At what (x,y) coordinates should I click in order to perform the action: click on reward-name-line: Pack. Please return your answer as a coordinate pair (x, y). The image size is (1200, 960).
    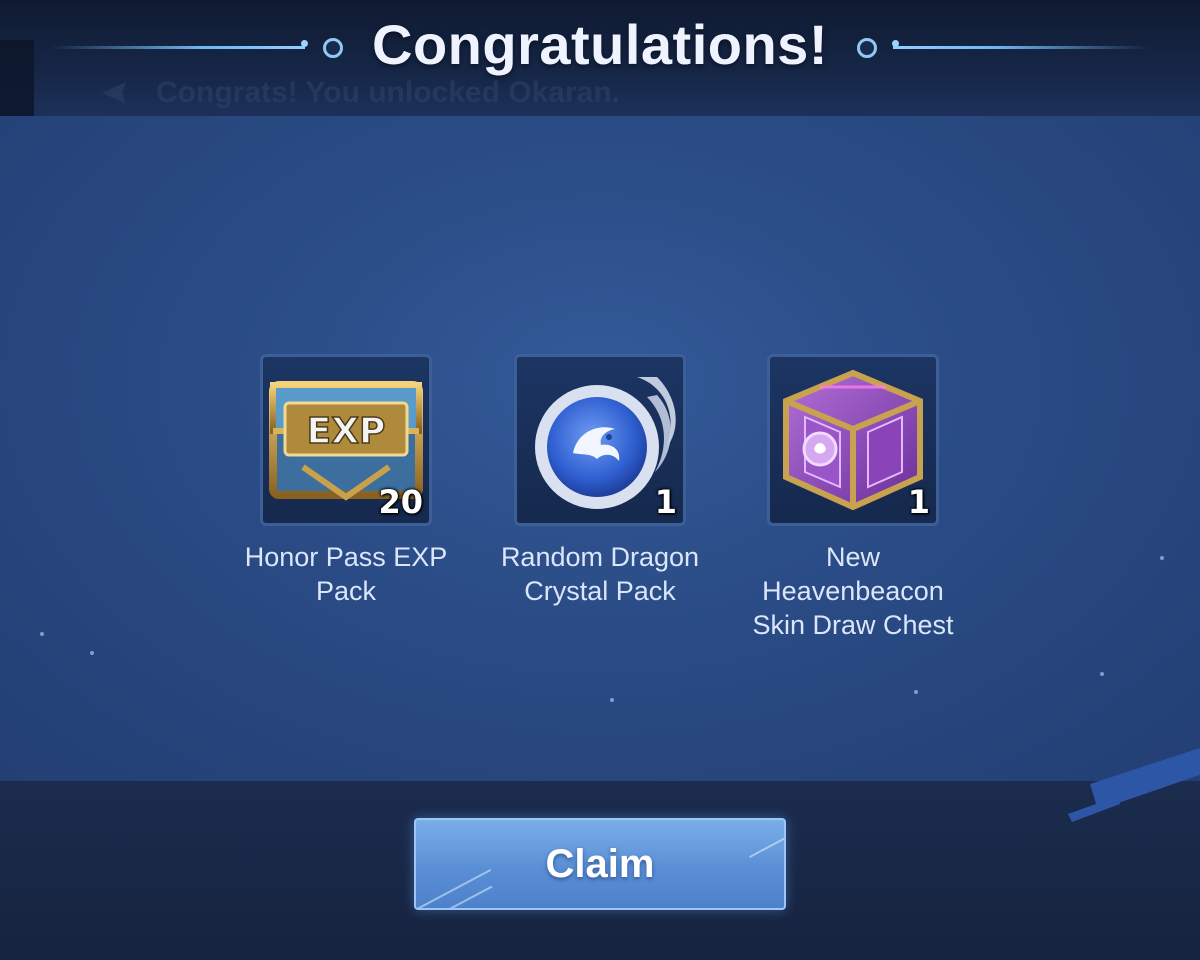
    Looking at the image, I should click on (346, 591).